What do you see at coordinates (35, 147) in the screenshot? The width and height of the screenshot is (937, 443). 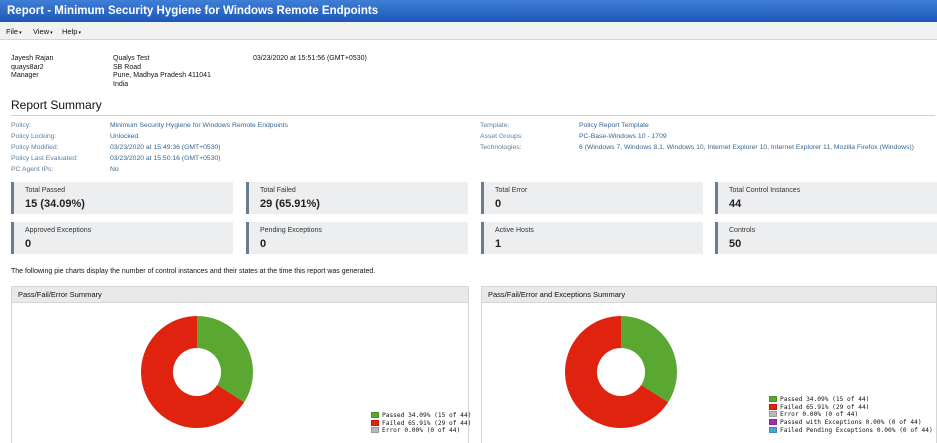 I see `prop-modified-label: Policy Modified:` at bounding box center [35, 147].